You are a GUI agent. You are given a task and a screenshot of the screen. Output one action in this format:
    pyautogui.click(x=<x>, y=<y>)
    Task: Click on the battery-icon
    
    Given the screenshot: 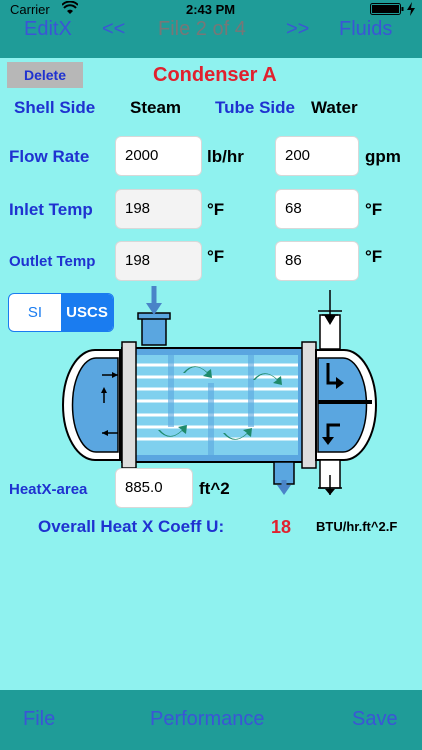 What is the action you would take?
    pyautogui.click(x=388, y=10)
    